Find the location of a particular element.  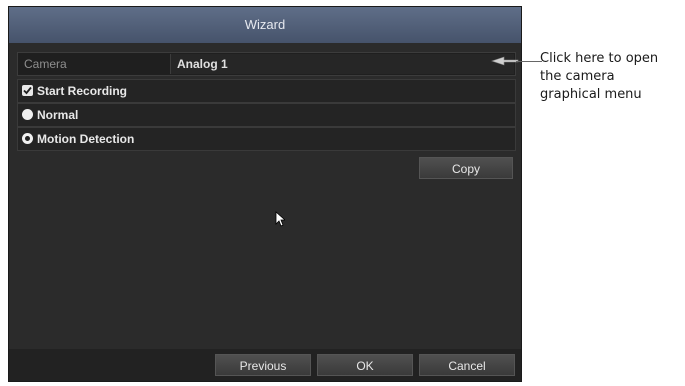

cancel-button: Cancel is located at coordinates (467, 365).